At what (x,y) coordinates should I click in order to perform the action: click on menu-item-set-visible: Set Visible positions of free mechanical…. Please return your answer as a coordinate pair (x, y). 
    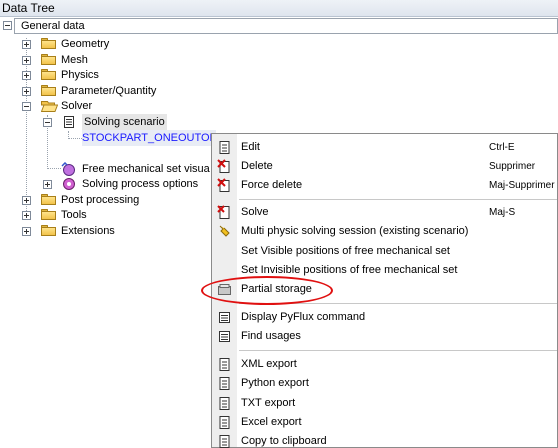
    Looking at the image, I should click on (384, 251).